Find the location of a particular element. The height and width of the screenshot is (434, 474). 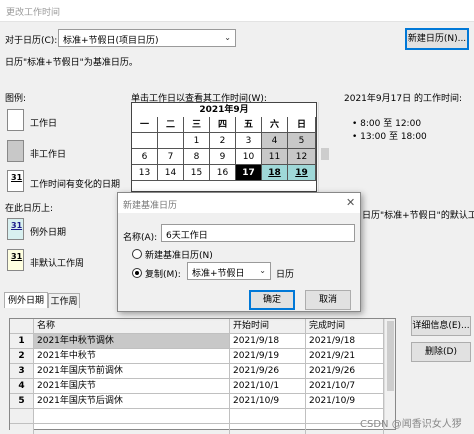

calendar-day: 11 is located at coordinates (275, 157).